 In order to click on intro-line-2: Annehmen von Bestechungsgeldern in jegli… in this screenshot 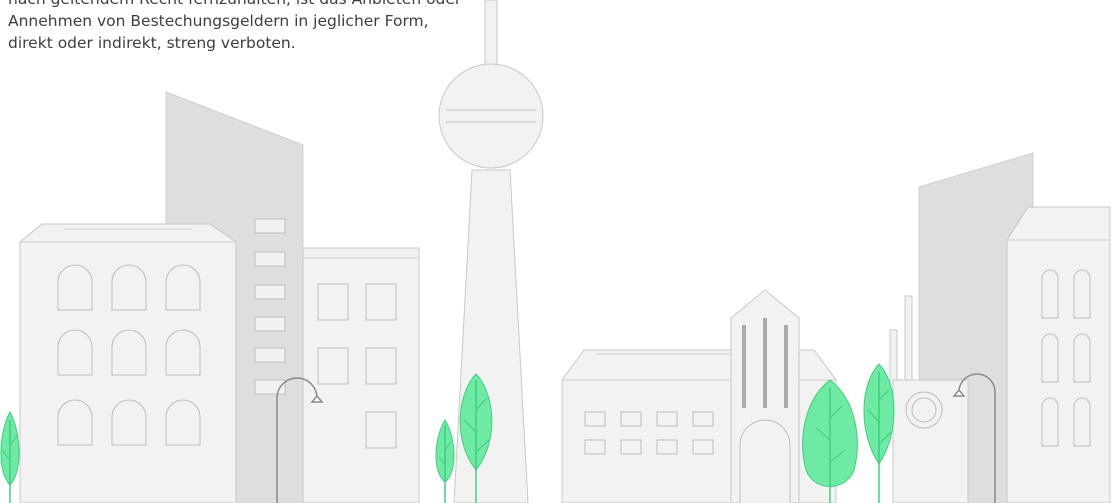, I will do `click(218, 21)`.